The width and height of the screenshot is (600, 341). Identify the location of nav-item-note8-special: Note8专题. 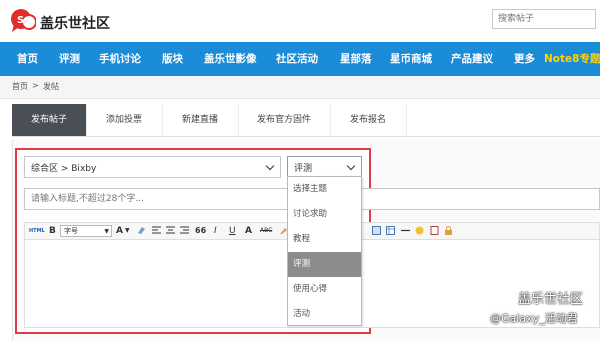
(572, 59).